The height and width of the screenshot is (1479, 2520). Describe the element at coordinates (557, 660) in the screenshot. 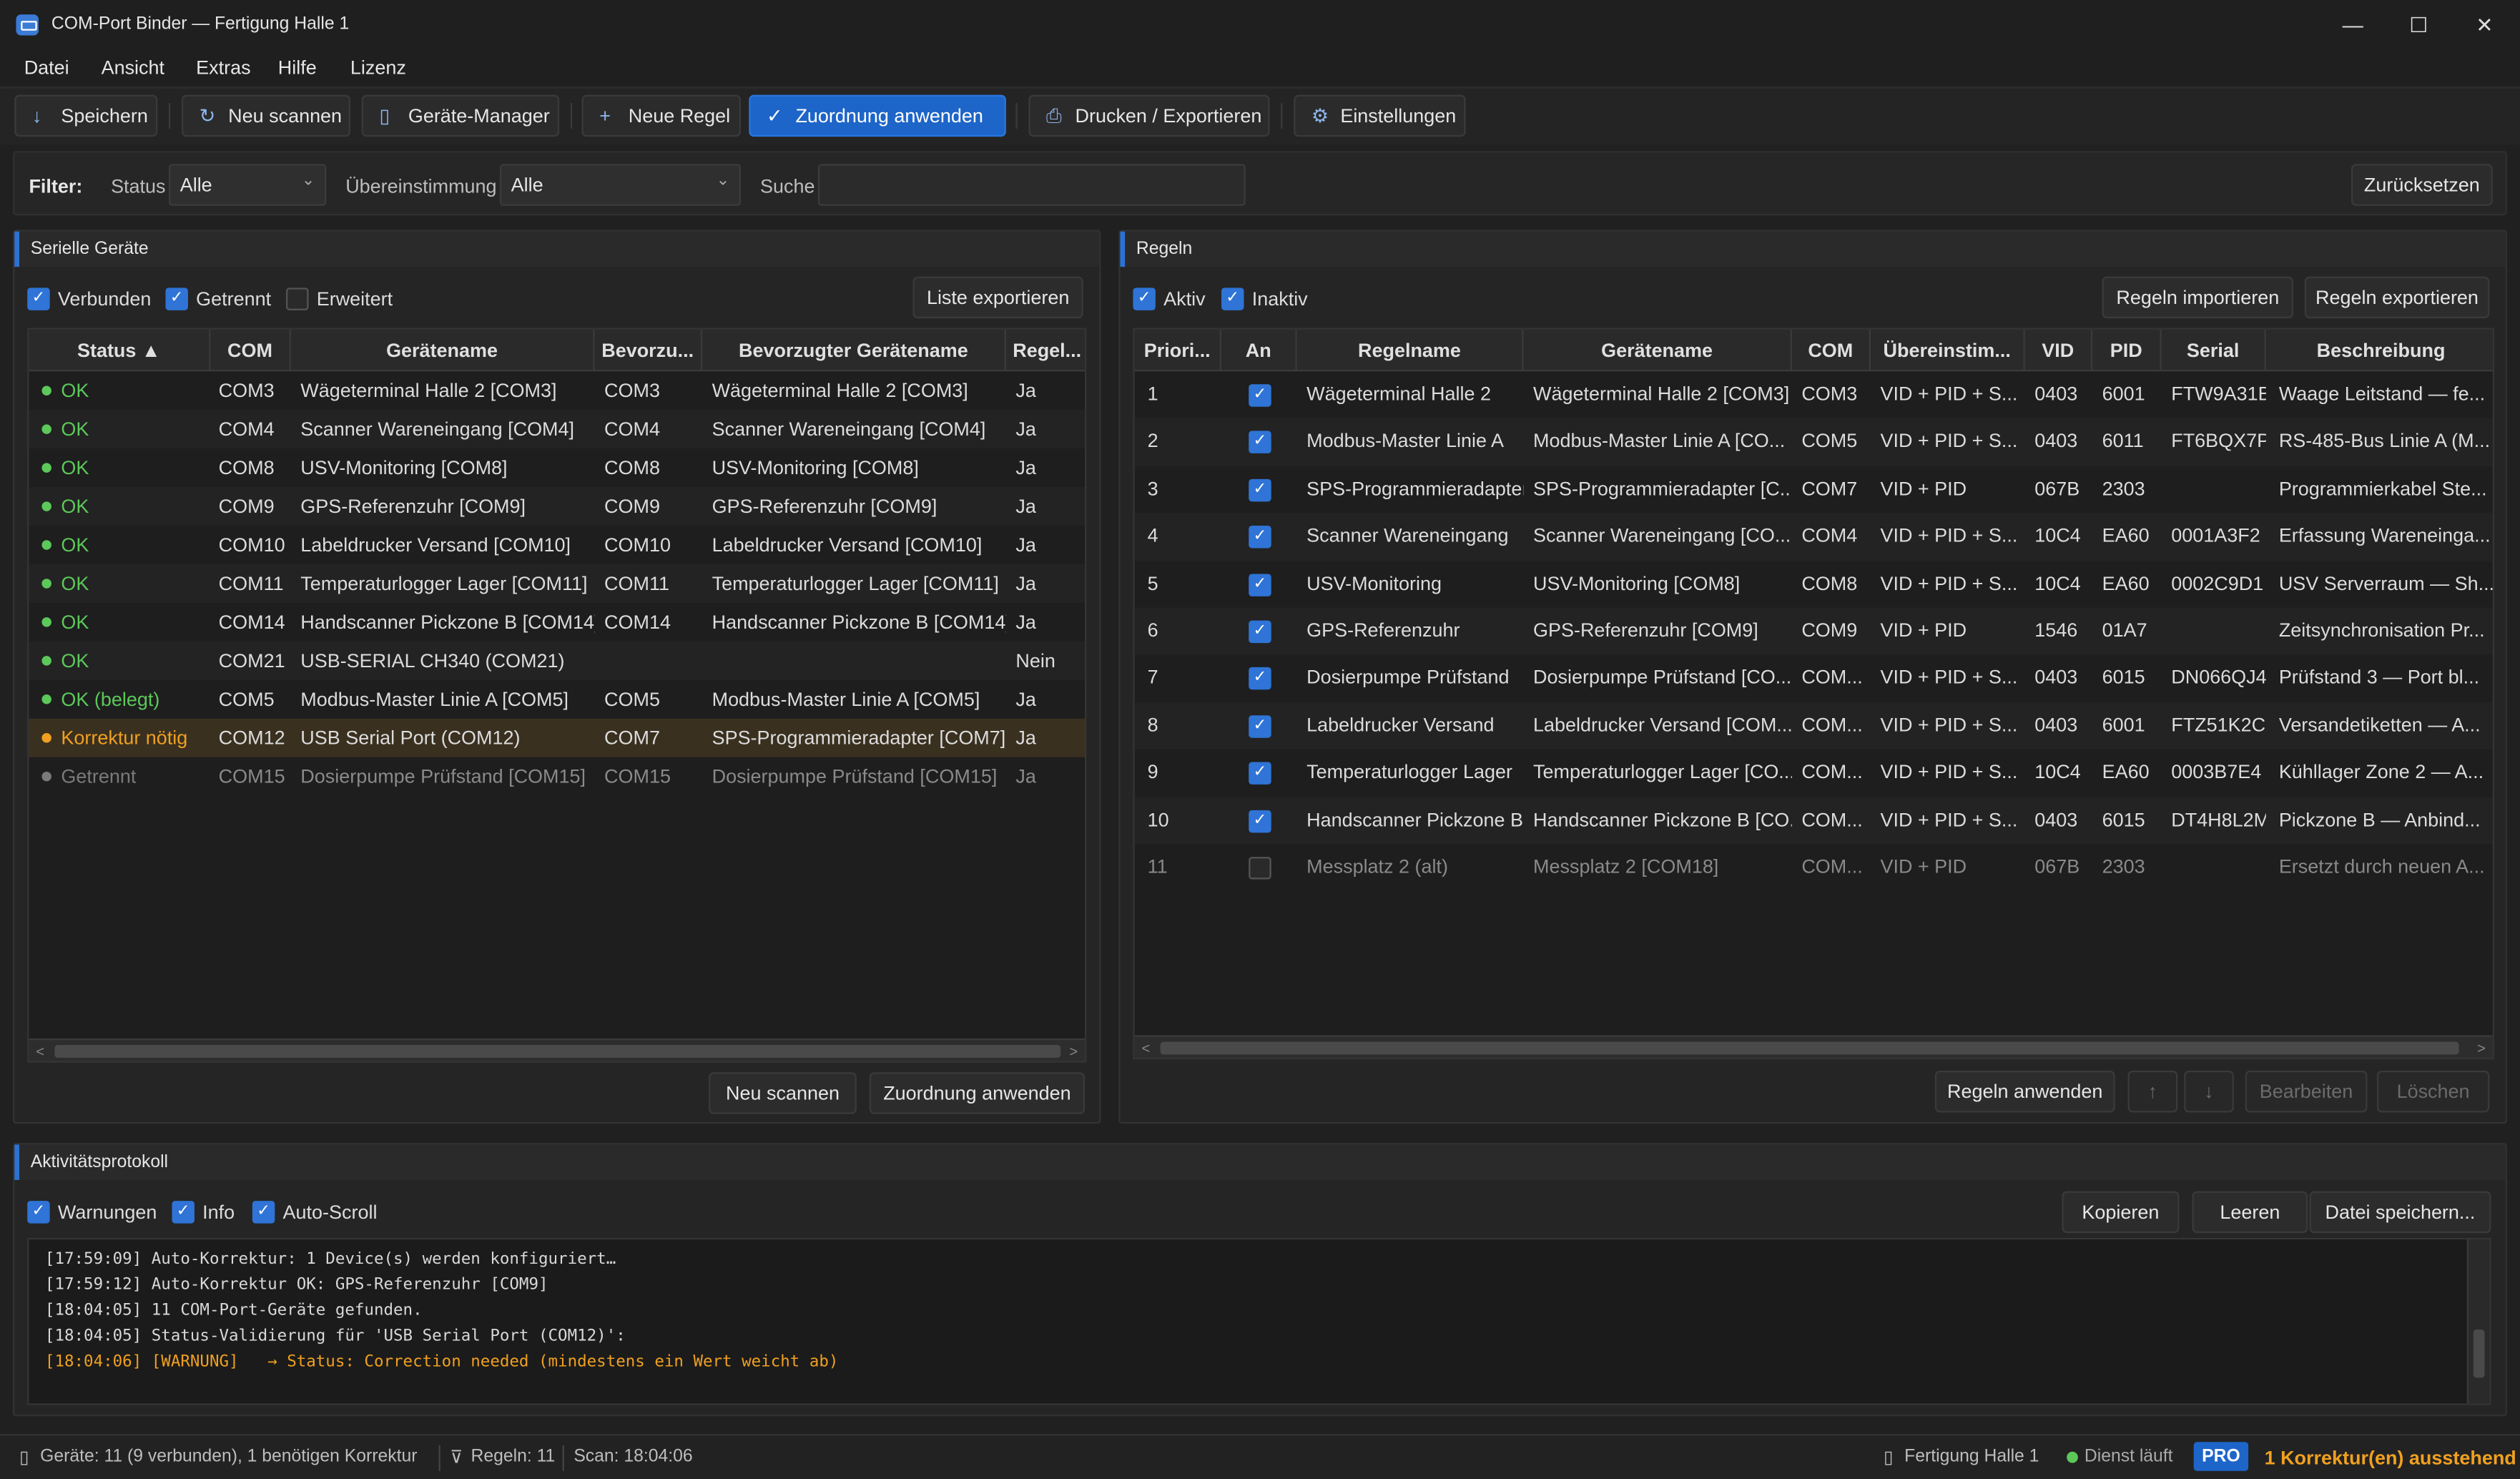

I see `device-row: OK COM21 USB-SERIAL CH340 (COM21) Nein` at that location.